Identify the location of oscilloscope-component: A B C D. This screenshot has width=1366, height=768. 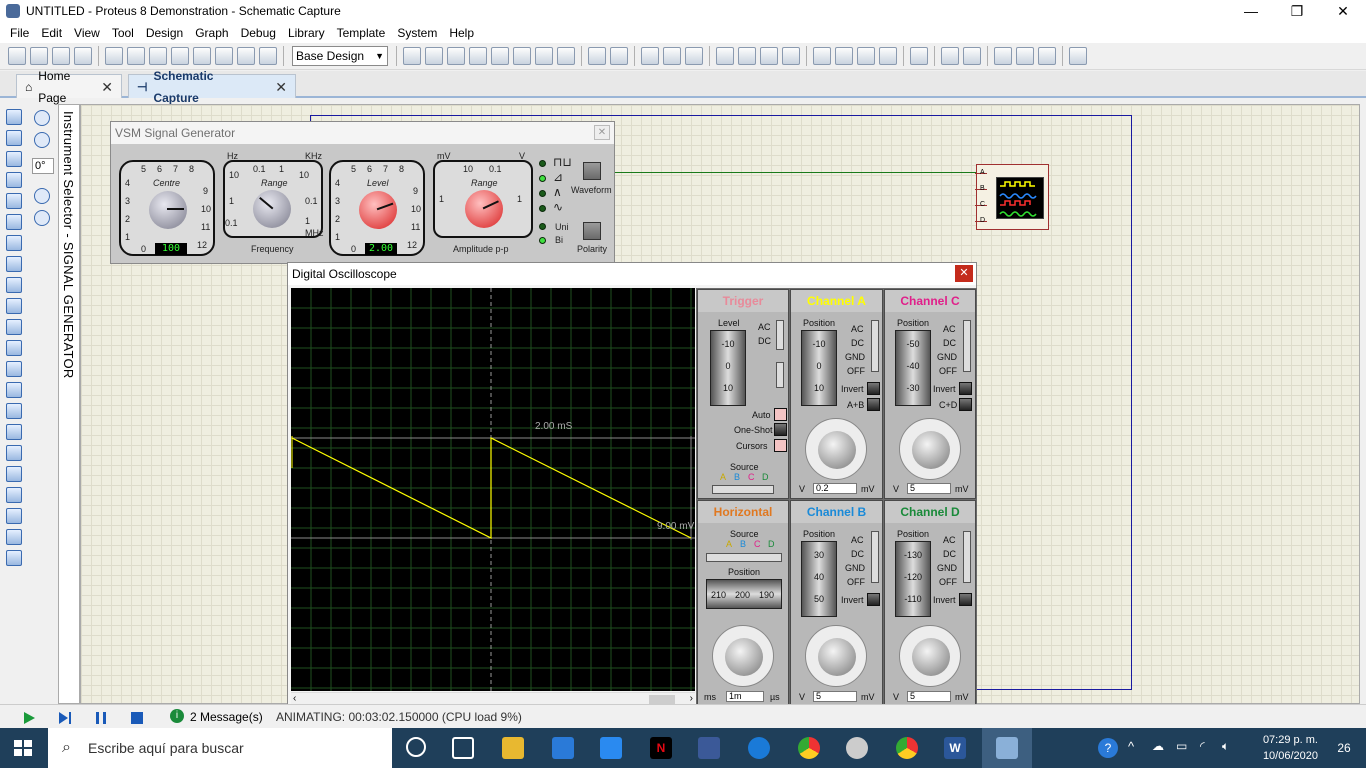
(1012, 197).